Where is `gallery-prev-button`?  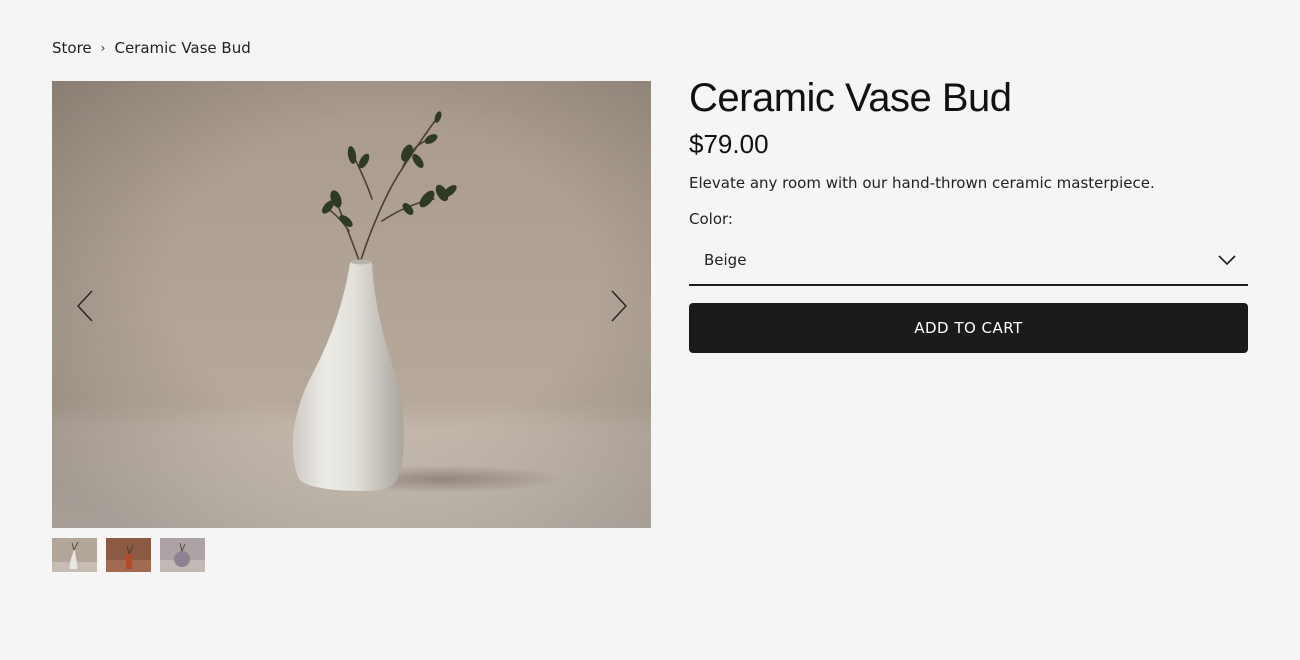
gallery-prev-button is located at coordinates (85, 306).